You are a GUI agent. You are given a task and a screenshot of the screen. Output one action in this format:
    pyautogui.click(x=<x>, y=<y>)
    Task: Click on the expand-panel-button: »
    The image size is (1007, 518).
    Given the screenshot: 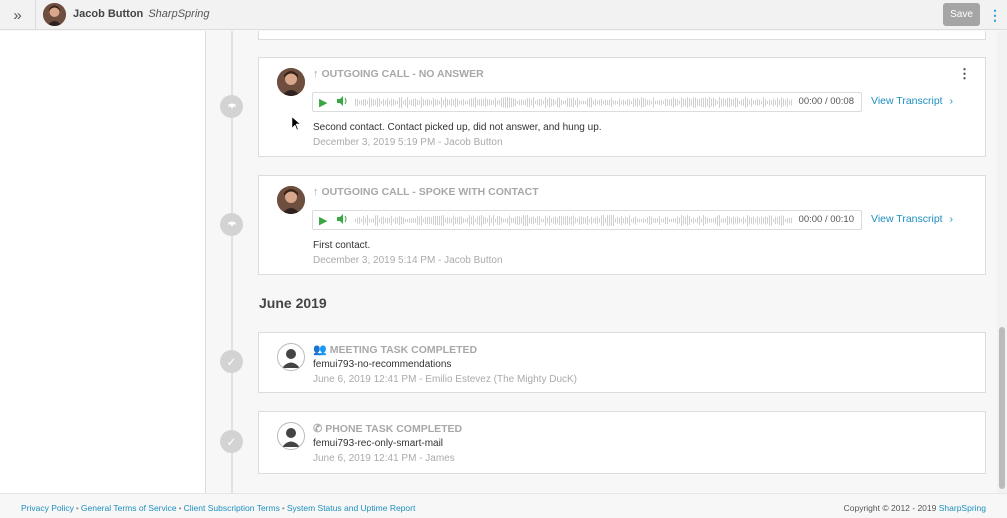 What is the action you would take?
    pyautogui.click(x=18, y=15)
    